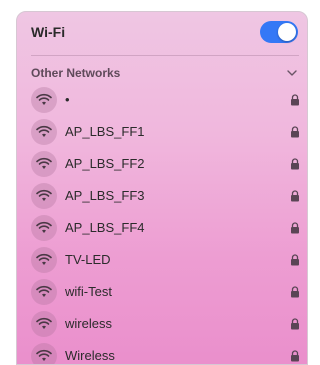  Describe the element at coordinates (105, 195) in the screenshot. I see `network-name: AP_LBS_FF3` at that location.